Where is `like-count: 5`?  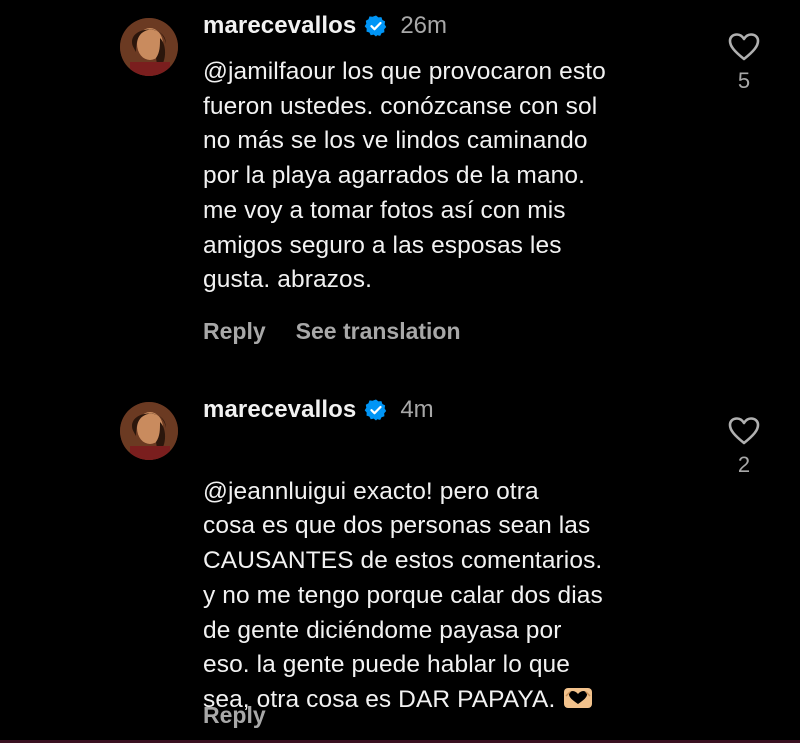 like-count: 5 is located at coordinates (744, 80).